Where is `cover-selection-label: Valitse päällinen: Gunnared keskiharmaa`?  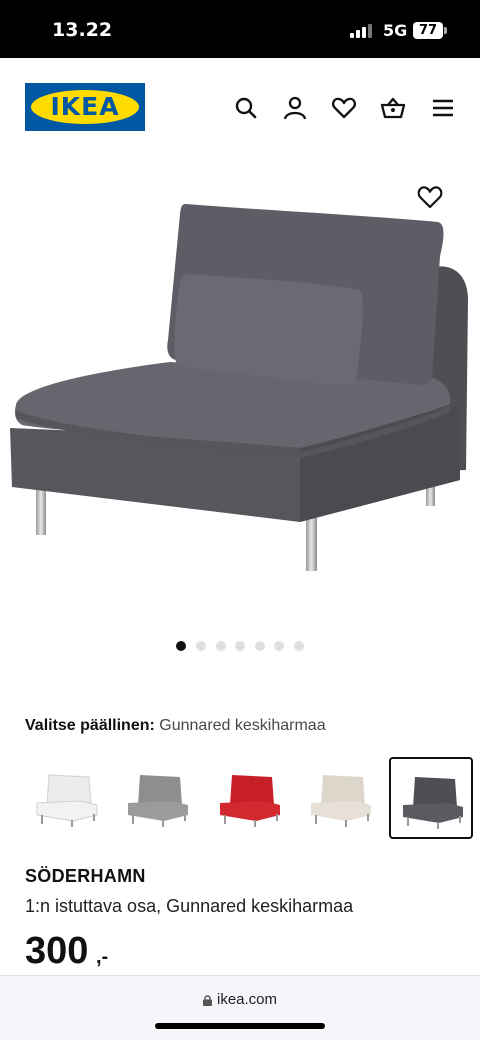 cover-selection-label: Valitse päällinen: Gunnared keskiharmaa is located at coordinates (175, 726).